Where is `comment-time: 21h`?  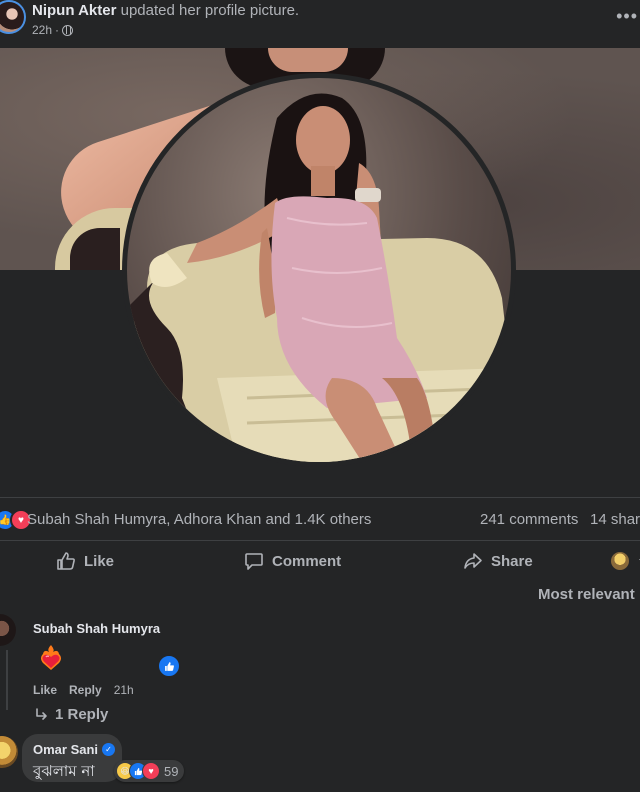 comment-time: 21h is located at coordinates (124, 690).